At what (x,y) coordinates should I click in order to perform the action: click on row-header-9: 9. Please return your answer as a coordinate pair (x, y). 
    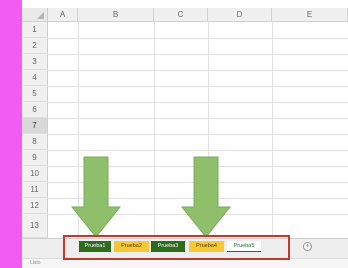
    Looking at the image, I should click on (35, 158).